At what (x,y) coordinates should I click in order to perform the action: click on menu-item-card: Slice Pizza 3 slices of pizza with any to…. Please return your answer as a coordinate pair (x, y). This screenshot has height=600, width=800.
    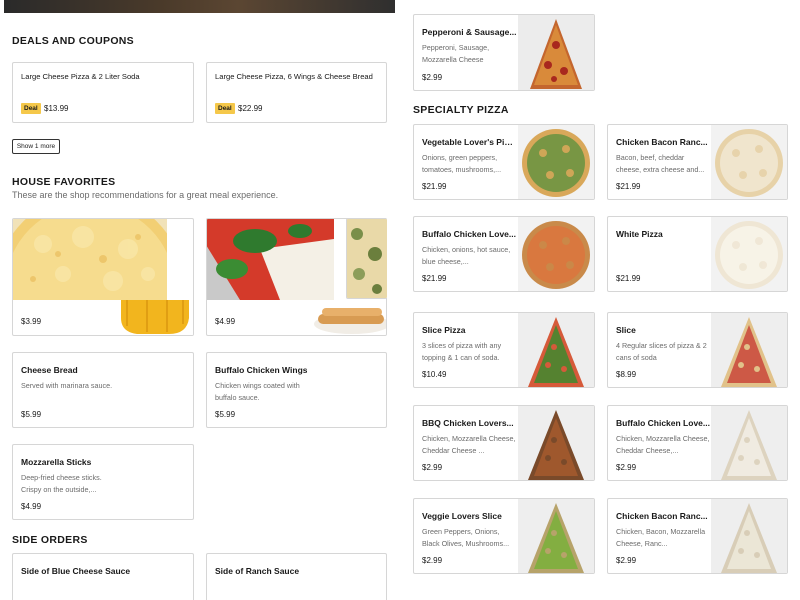
    Looking at the image, I should click on (504, 350).